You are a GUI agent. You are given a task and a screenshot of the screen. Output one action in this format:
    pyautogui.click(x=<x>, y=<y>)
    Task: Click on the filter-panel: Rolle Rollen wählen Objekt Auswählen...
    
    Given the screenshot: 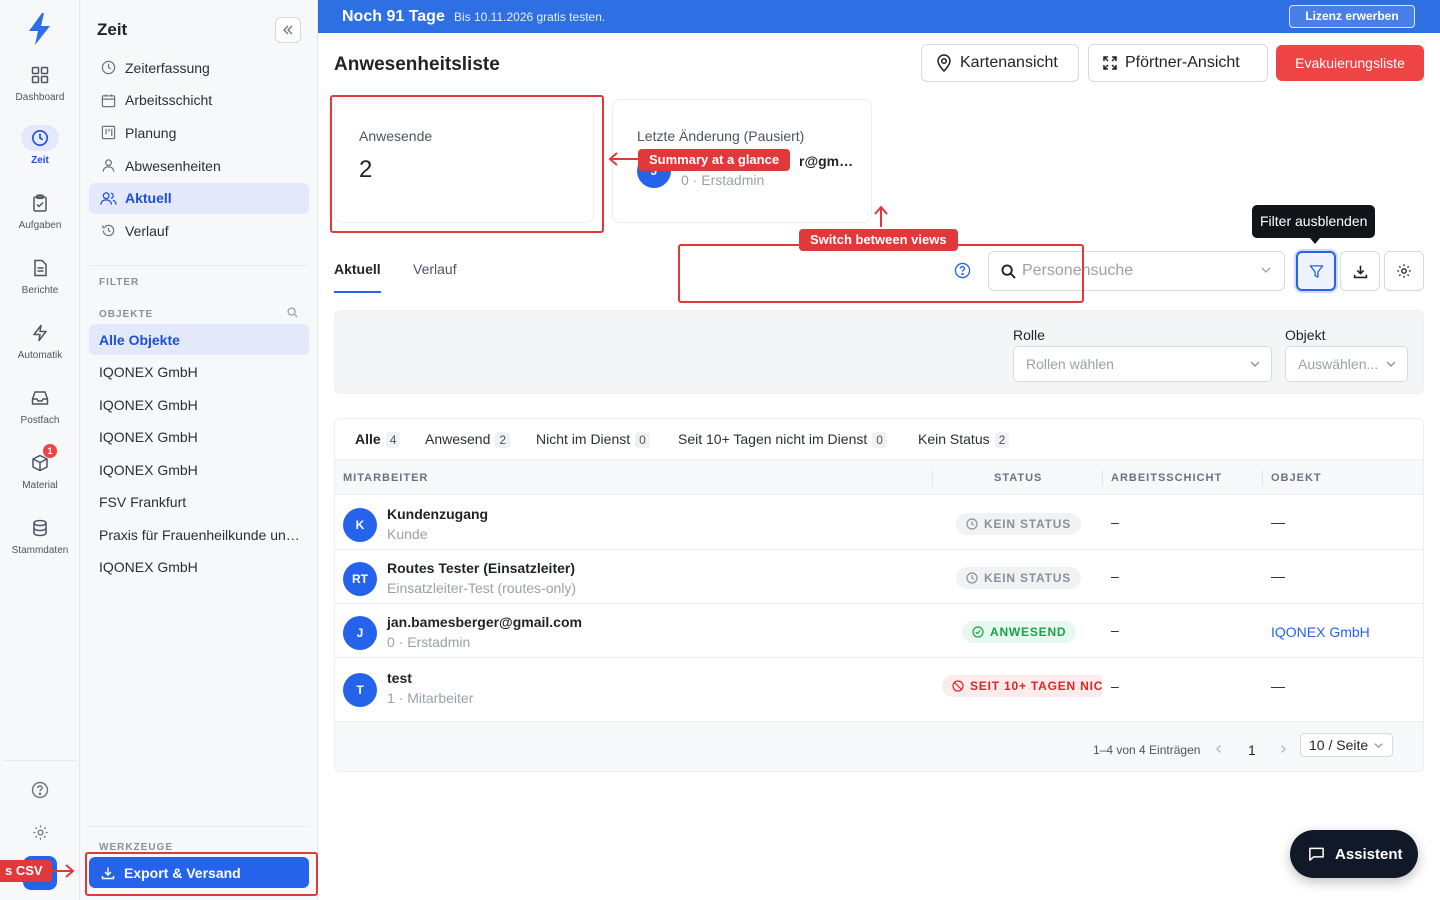 What is the action you would take?
    pyautogui.click(x=879, y=352)
    